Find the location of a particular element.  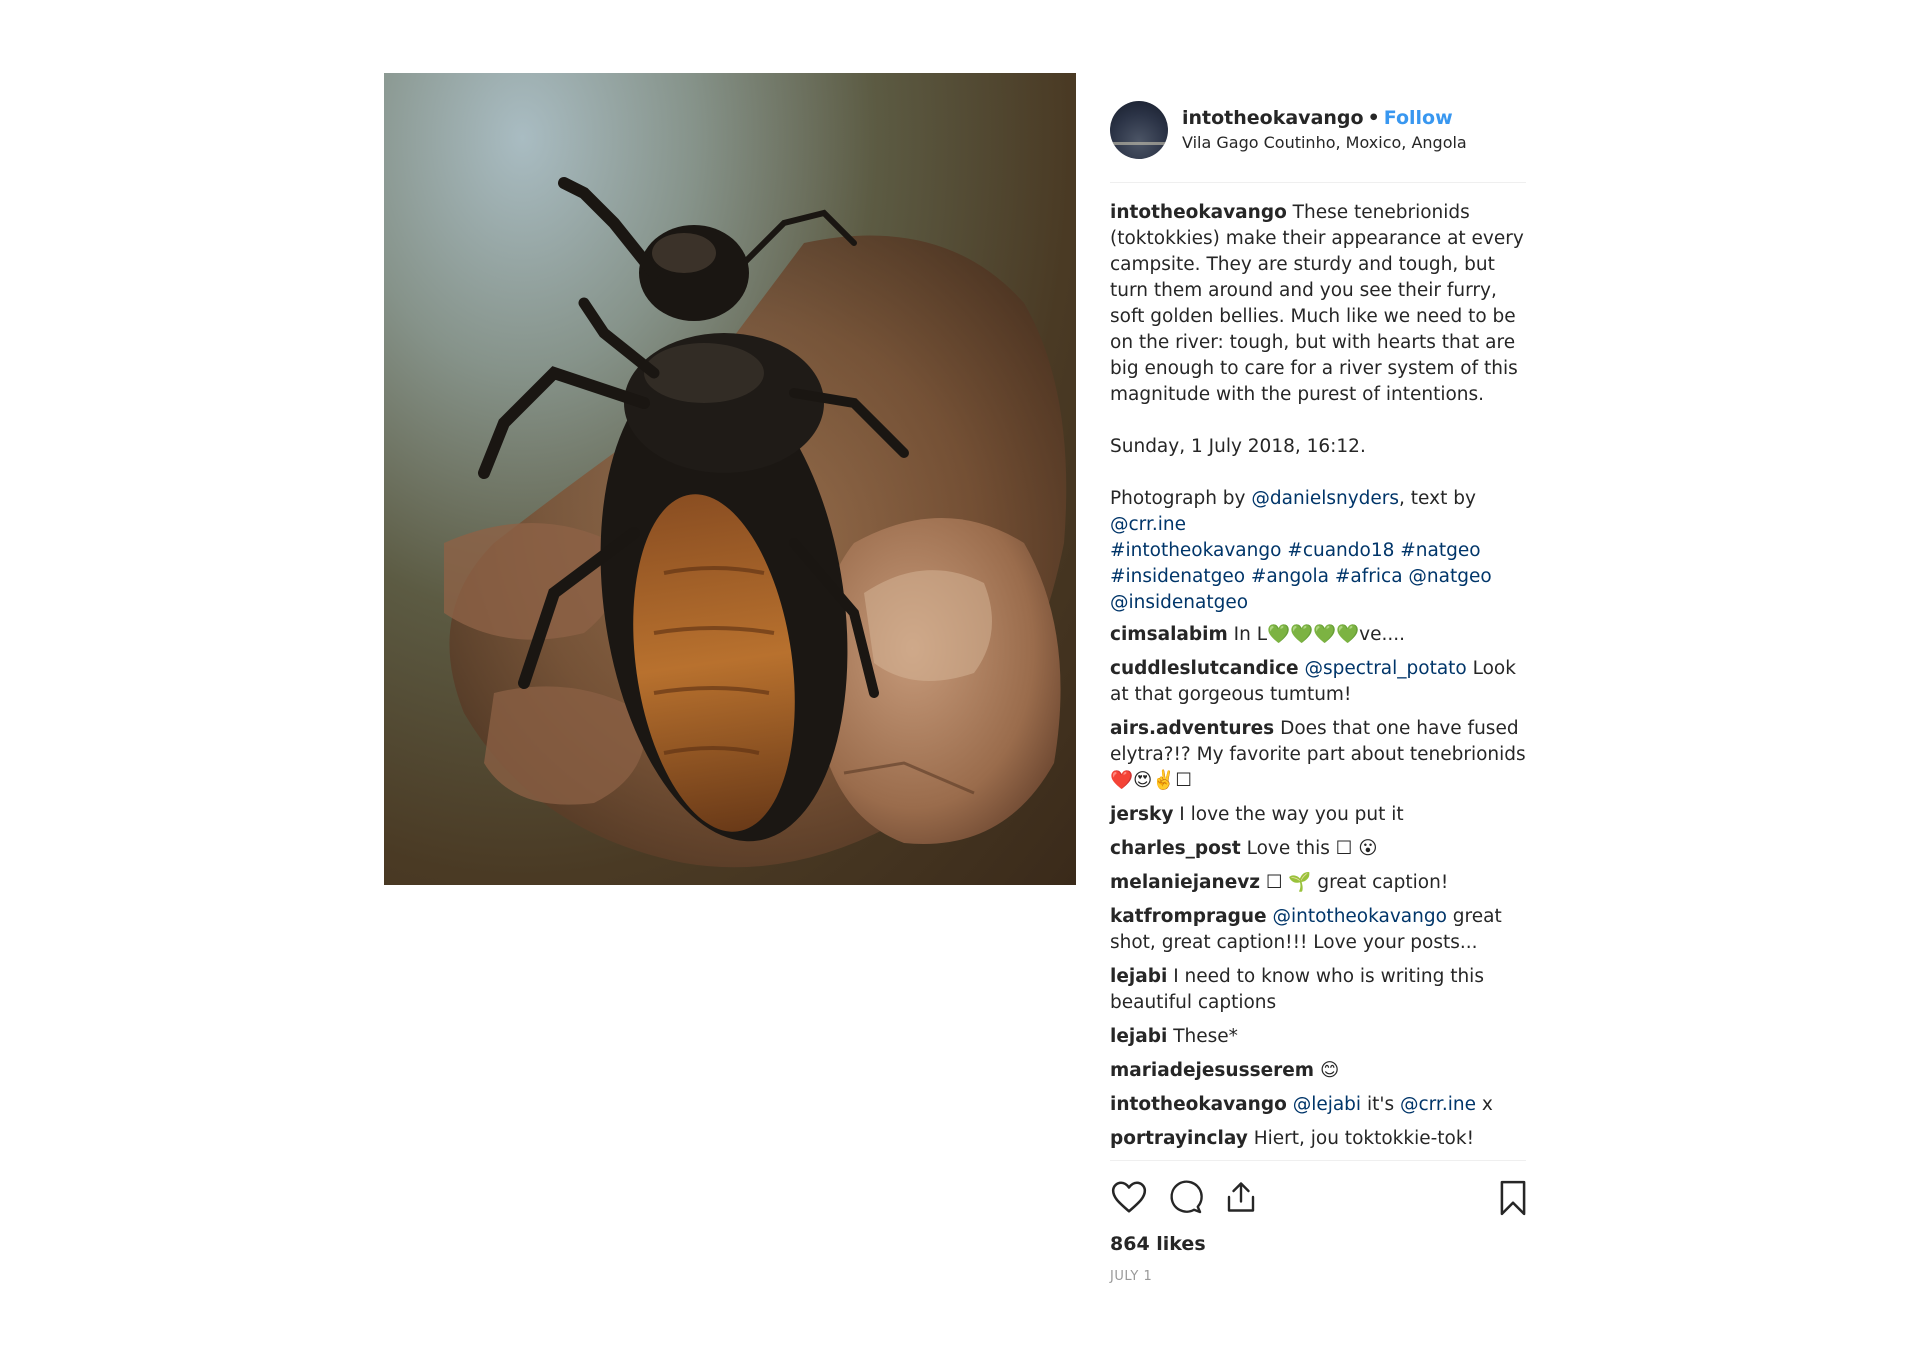

comment-mention-link: @lejabi is located at coordinates (1327, 1104).